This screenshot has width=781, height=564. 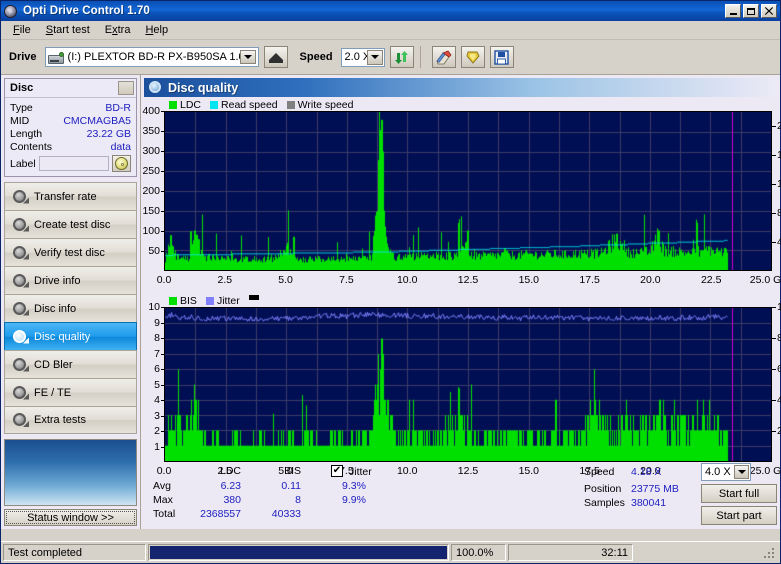 I want to click on disc-group-button, so click(x=126, y=88).